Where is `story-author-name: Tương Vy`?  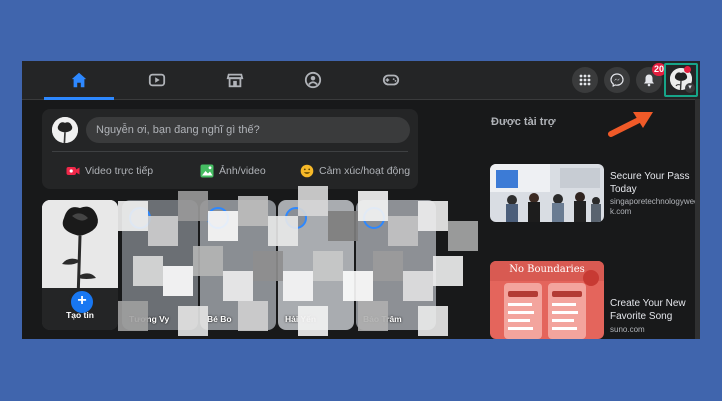 story-author-name: Tương Vy is located at coordinates (149, 319).